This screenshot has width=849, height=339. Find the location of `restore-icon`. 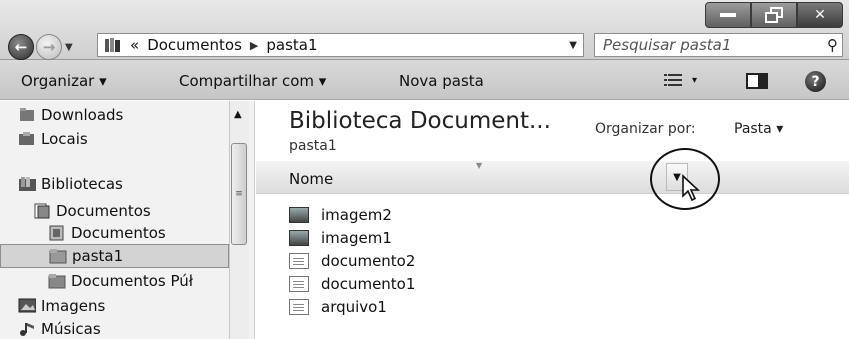

restore-icon is located at coordinates (774, 15).